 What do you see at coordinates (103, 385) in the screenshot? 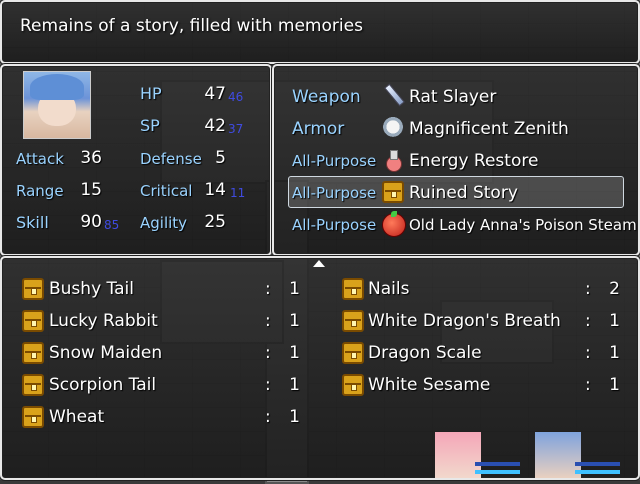
I see `item-name: Scorpion Tail` at bounding box center [103, 385].